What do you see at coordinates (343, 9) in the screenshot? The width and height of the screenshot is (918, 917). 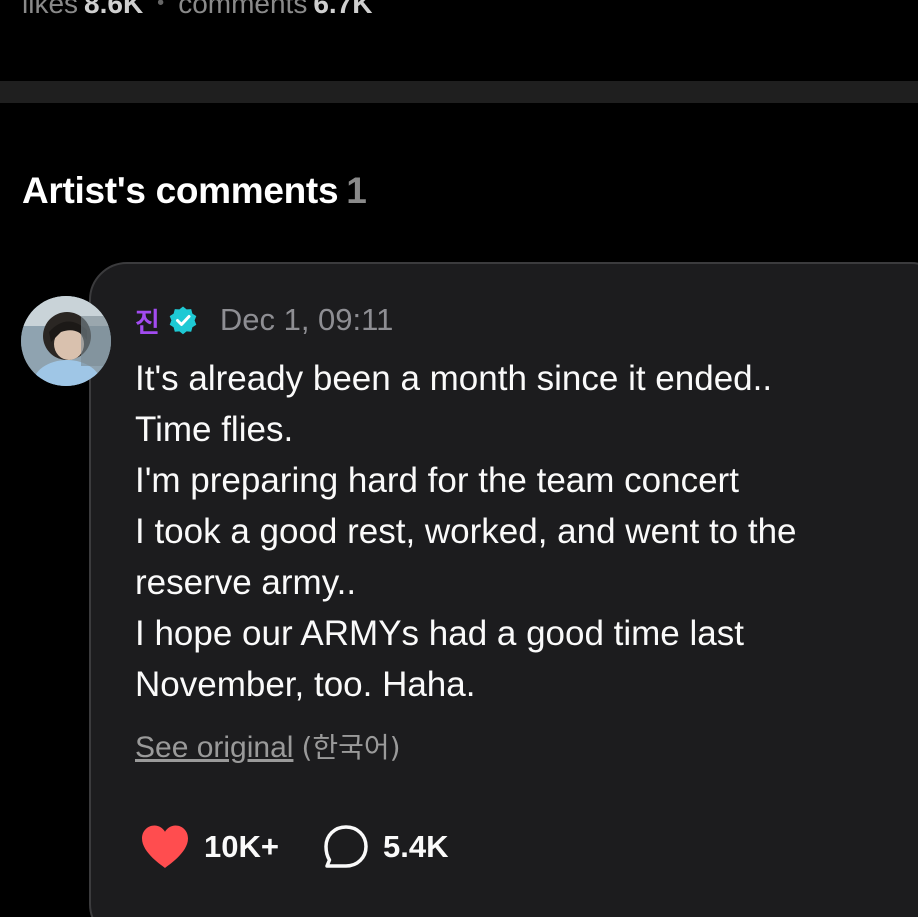 I see `comments-count: 6.7K` at bounding box center [343, 9].